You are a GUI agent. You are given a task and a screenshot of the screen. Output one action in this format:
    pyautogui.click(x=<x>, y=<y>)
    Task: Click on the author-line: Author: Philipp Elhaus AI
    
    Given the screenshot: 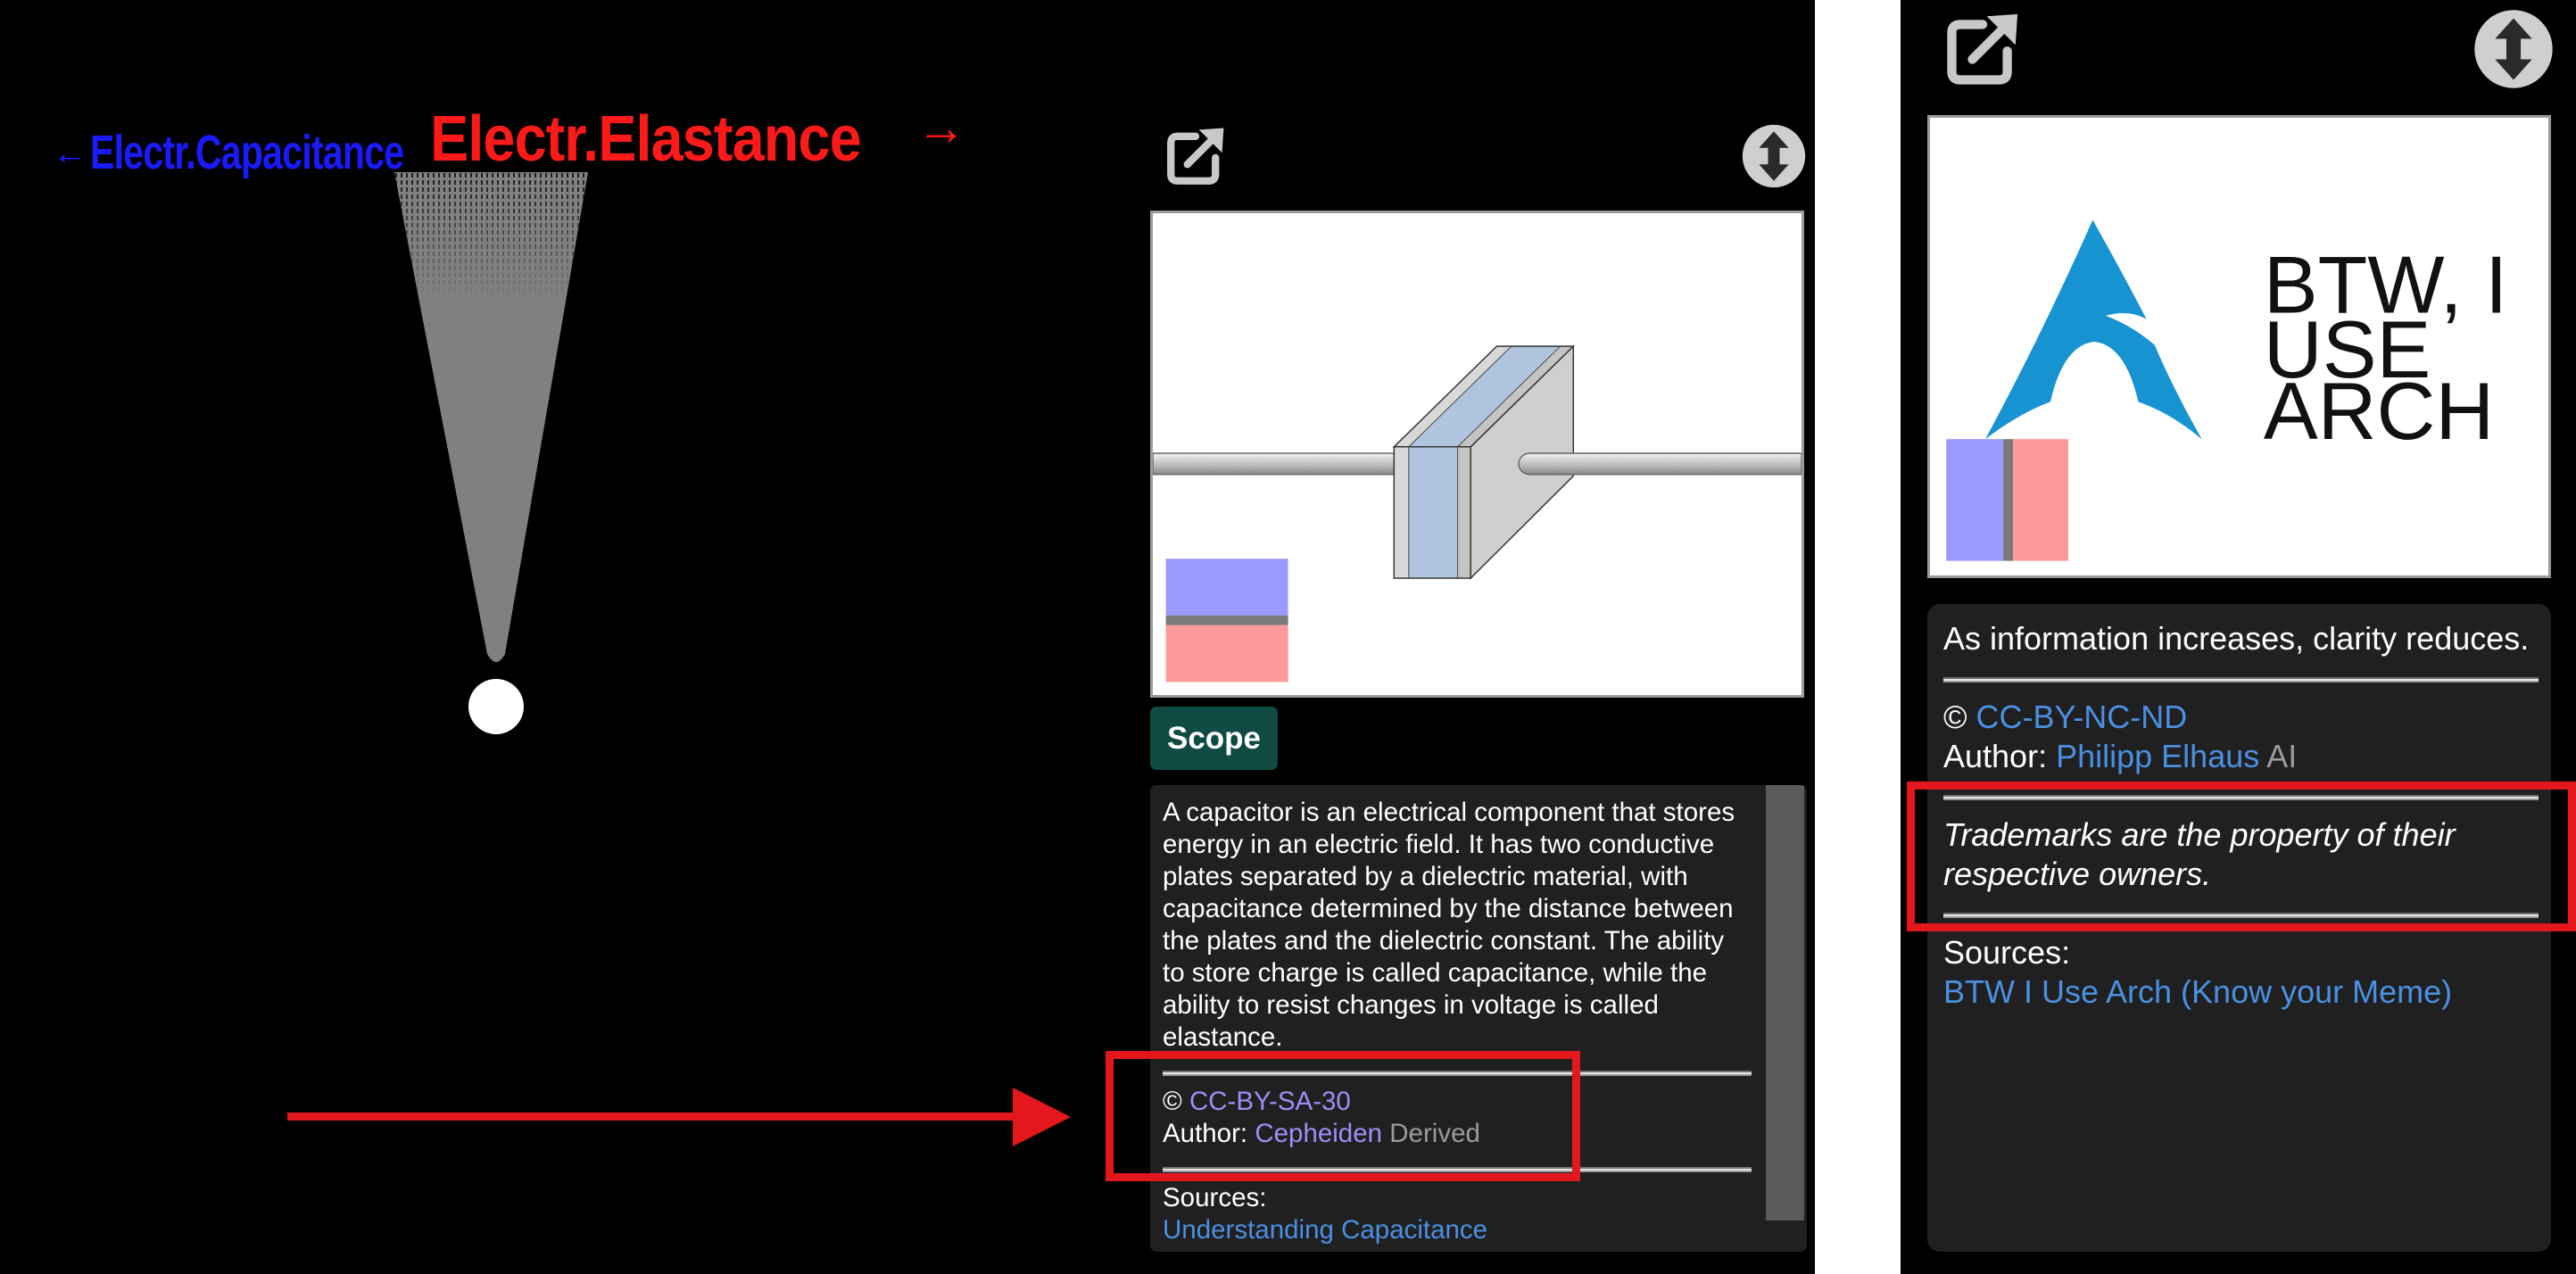 What is the action you would take?
    pyautogui.click(x=2241, y=756)
    